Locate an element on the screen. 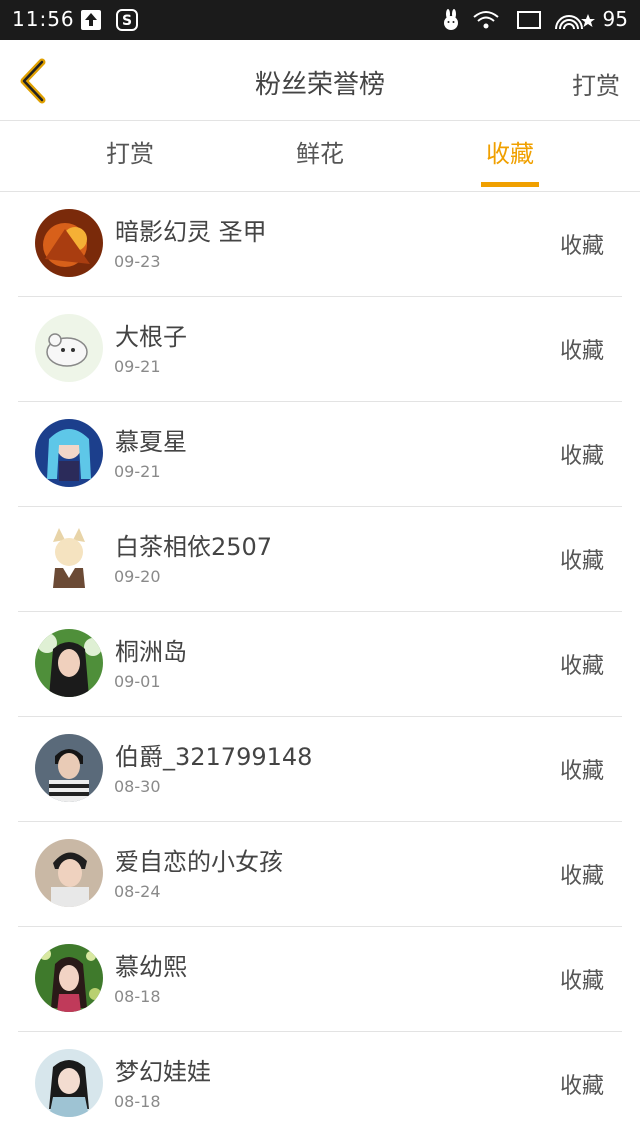  fan-date: 09-01 is located at coordinates (137, 681).